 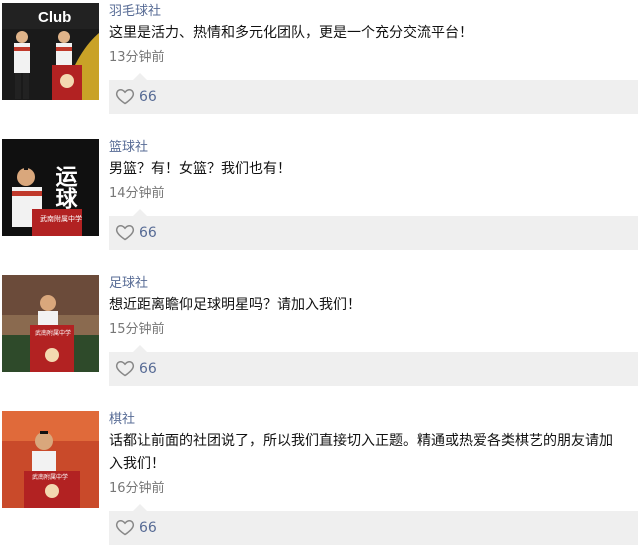 What do you see at coordinates (137, 464) in the screenshot?
I see `post-text-line: 入我们！` at bounding box center [137, 464].